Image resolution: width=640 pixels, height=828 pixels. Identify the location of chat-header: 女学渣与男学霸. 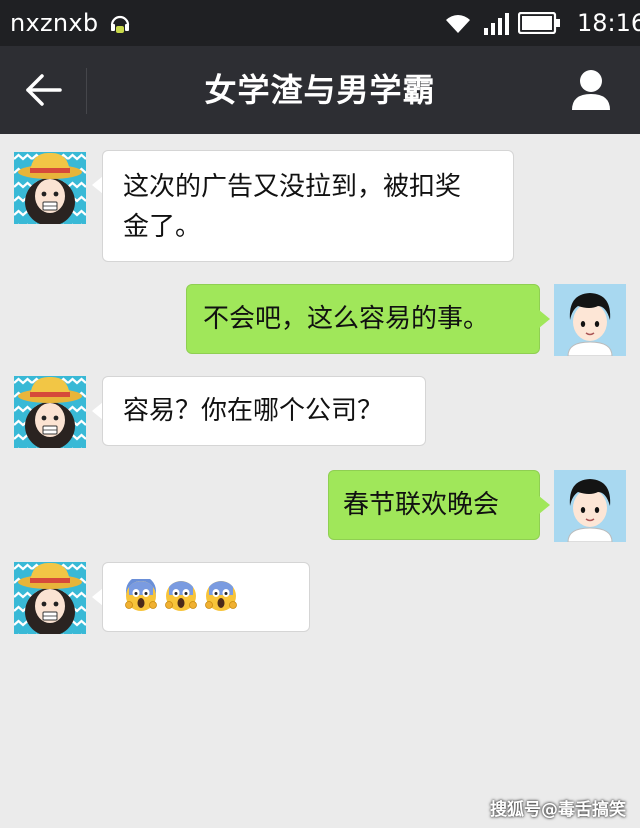
(320, 90).